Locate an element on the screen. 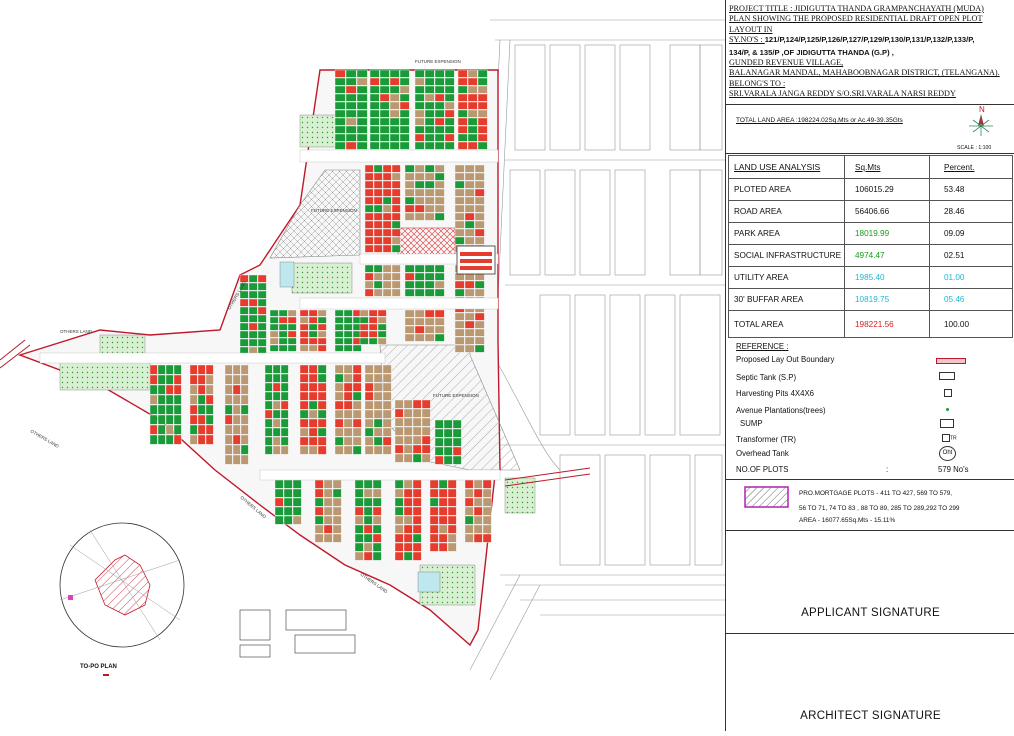 The width and height of the screenshot is (1014, 736). land-use-sqm: 1985.40 is located at coordinates (887, 277).